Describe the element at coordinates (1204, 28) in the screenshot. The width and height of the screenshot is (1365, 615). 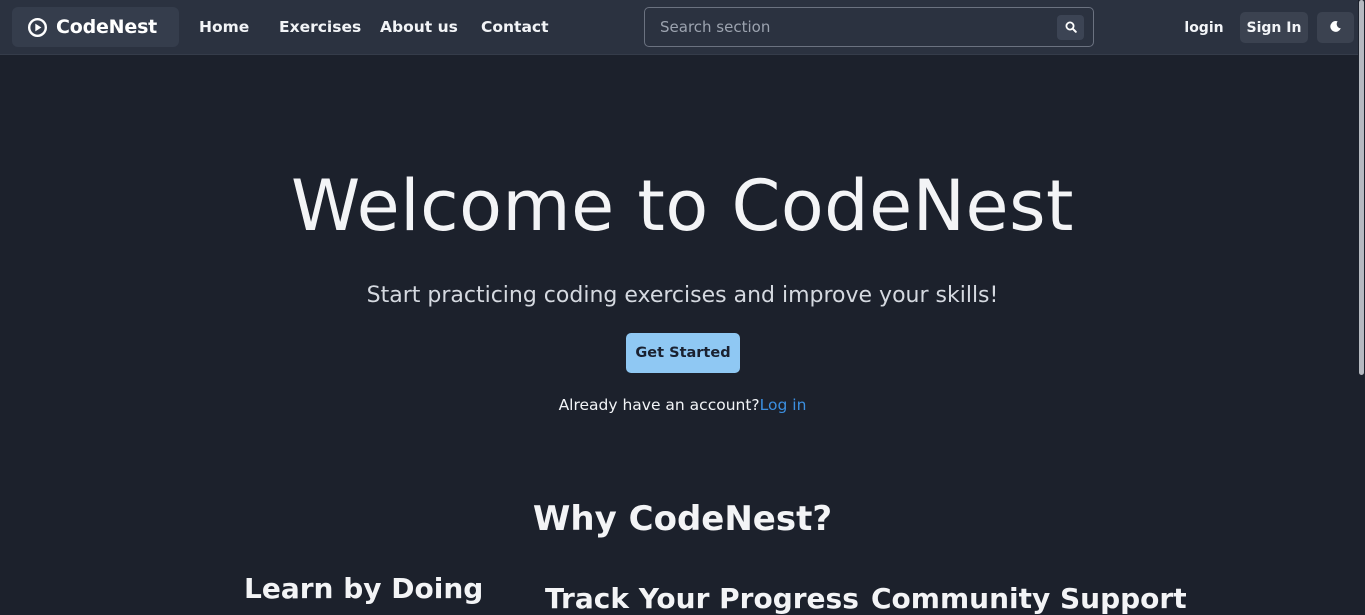
I see `login-button: login` at that location.